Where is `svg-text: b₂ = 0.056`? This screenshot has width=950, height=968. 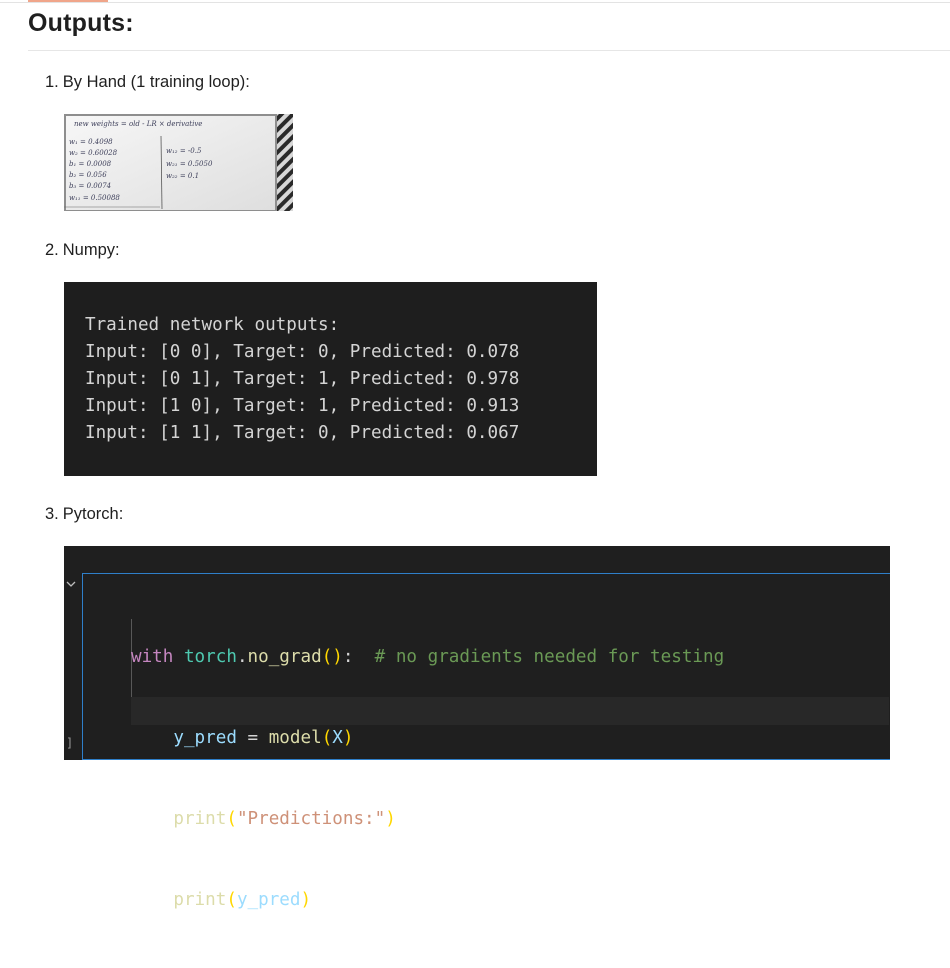 svg-text: b₂ = 0.056 is located at coordinates (88, 175).